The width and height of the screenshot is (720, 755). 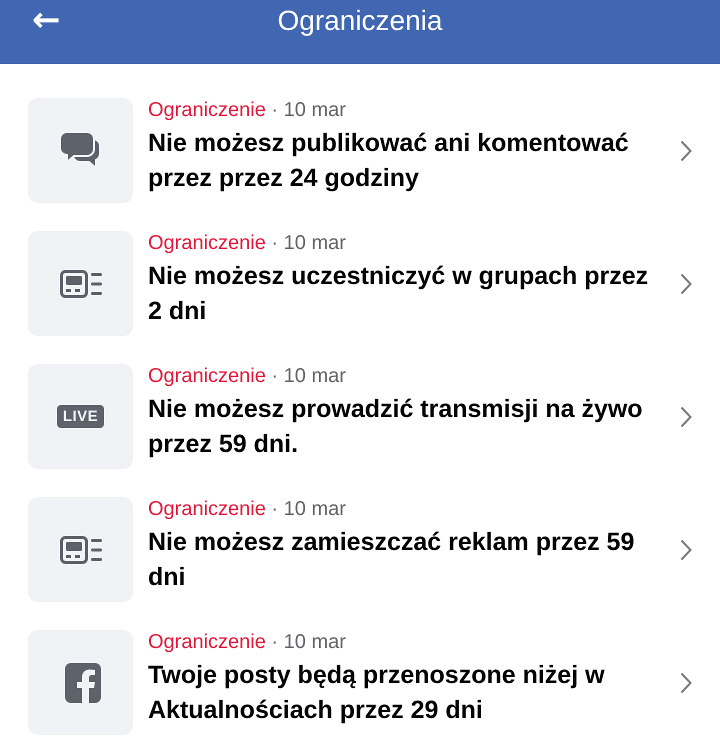 I want to click on page-title: Ograniczenia, so click(x=360, y=21).